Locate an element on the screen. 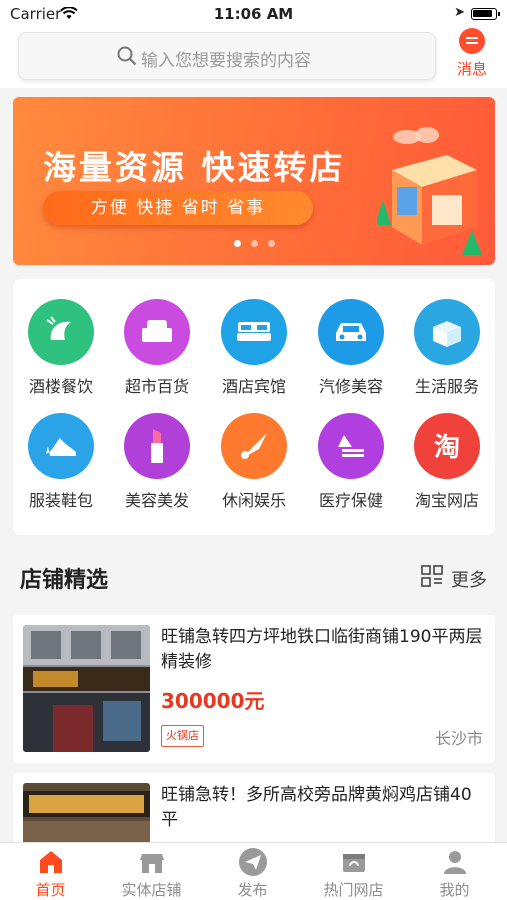 The image size is (507, 900). high-heel-icon is located at coordinates (61, 446).